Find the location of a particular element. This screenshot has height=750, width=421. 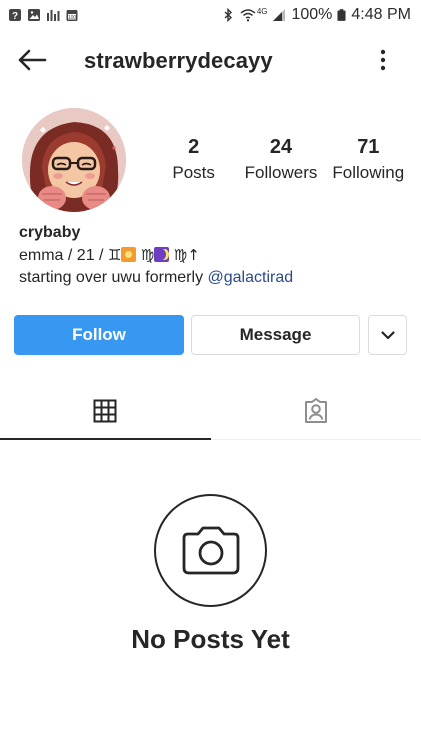

arrow-left-icon is located at coordinates (32, 60).